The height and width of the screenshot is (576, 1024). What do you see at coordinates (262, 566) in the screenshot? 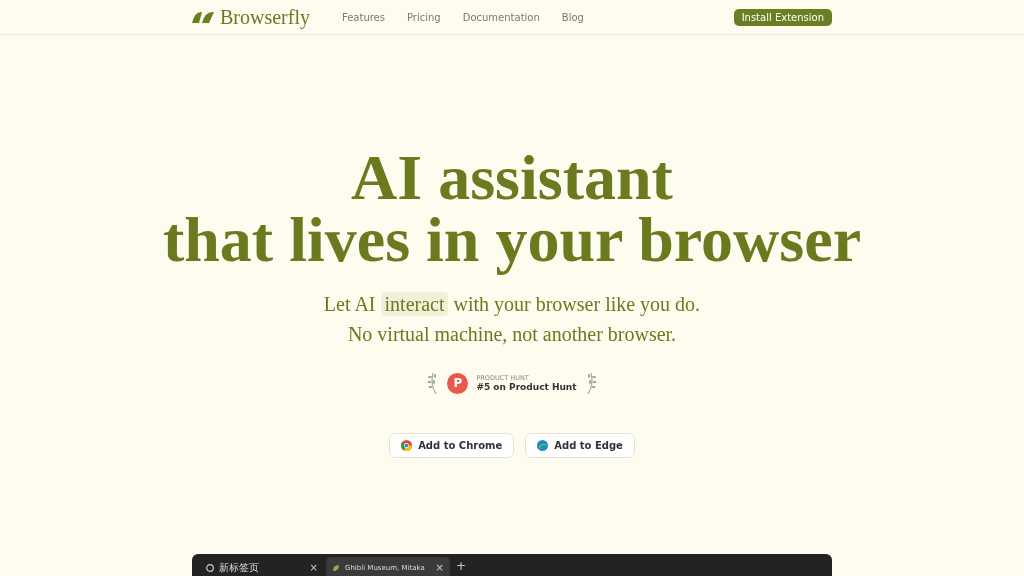
I see `browser-tab: 新标签页 ×` at bounding box center [262, 566].